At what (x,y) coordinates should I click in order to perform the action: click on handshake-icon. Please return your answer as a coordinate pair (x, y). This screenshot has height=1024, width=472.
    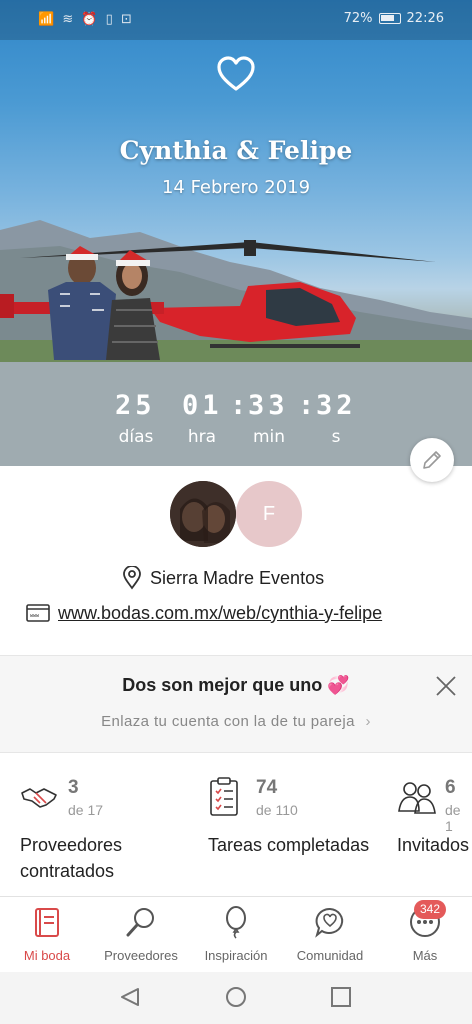
    Looking at the image, I should click on (39, 798).